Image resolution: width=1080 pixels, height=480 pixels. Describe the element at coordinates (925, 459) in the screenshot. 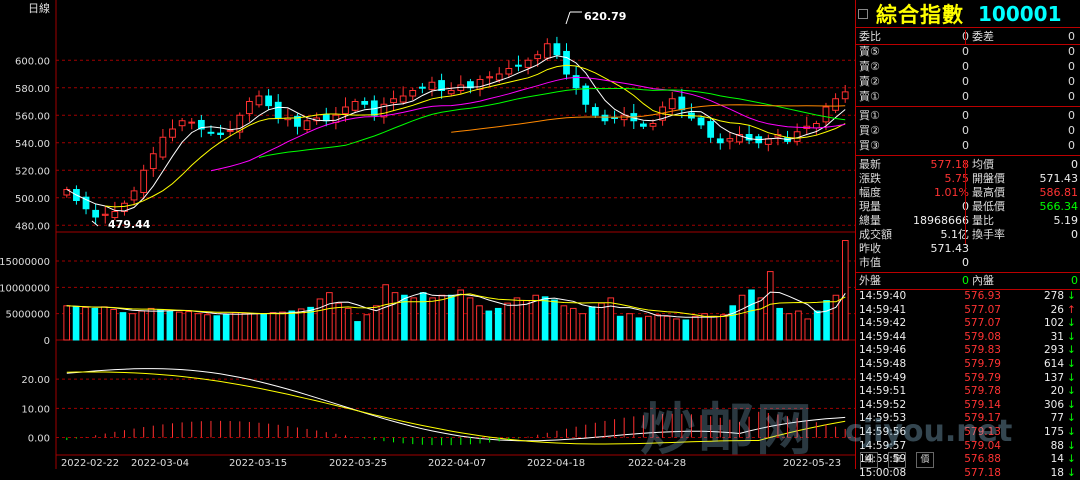

I see `tab-price: 價` at that location.